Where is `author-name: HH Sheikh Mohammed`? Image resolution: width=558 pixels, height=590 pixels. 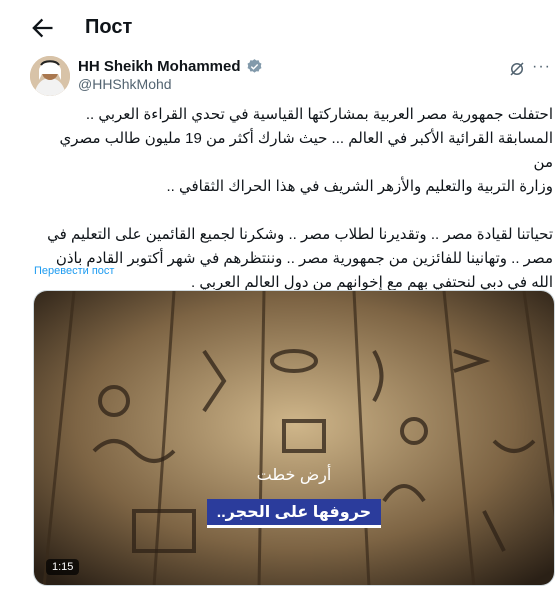
author-name: HH Sheikh Mohammed is located at coordinates (159, 66).